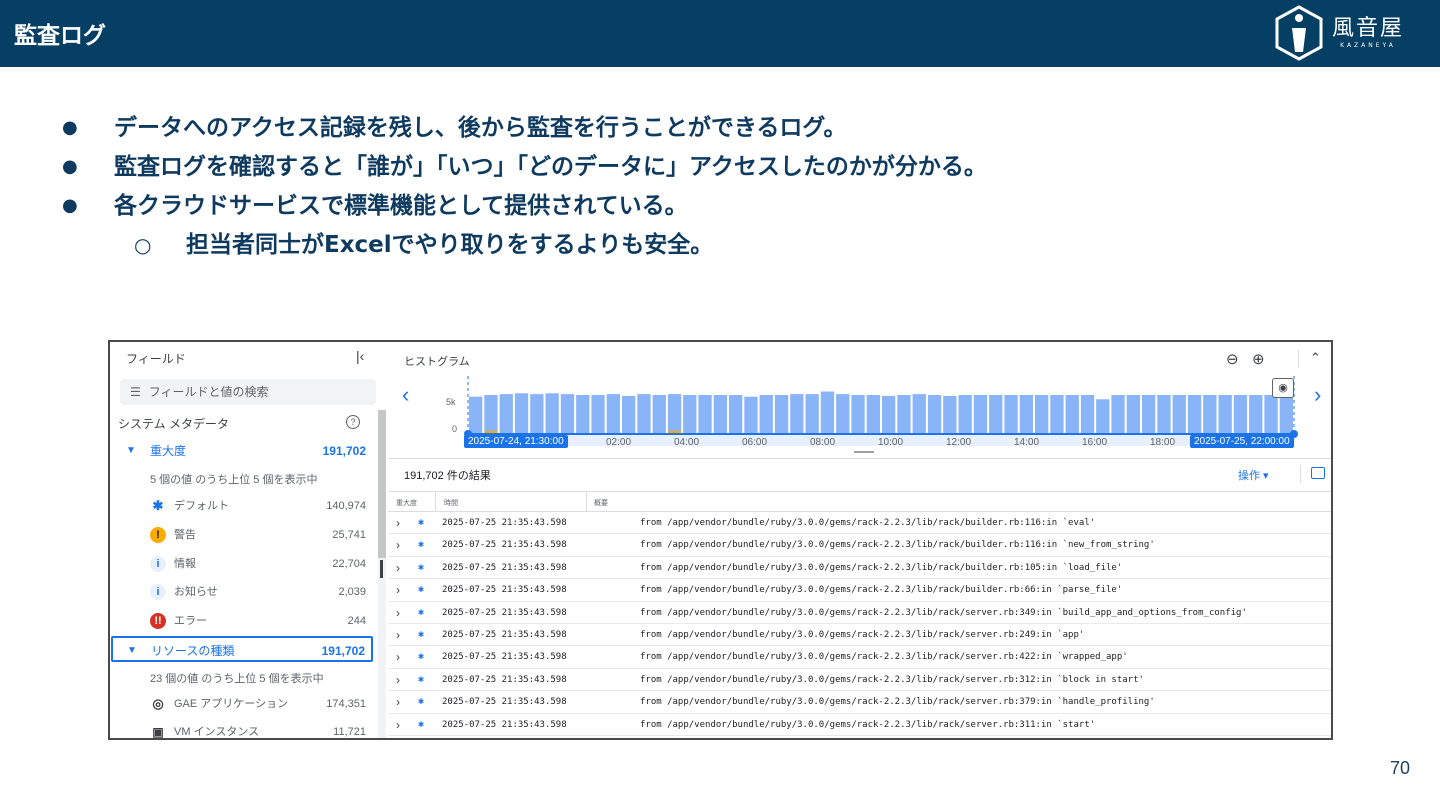  What do you see at coordinates (1318, 473) in the screenshot?
I see `expand-icon` at bounding box center [1318, 473].